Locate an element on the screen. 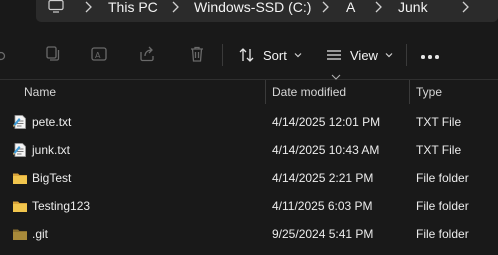  sort-button: Sort is located at coordinates (270, 55).